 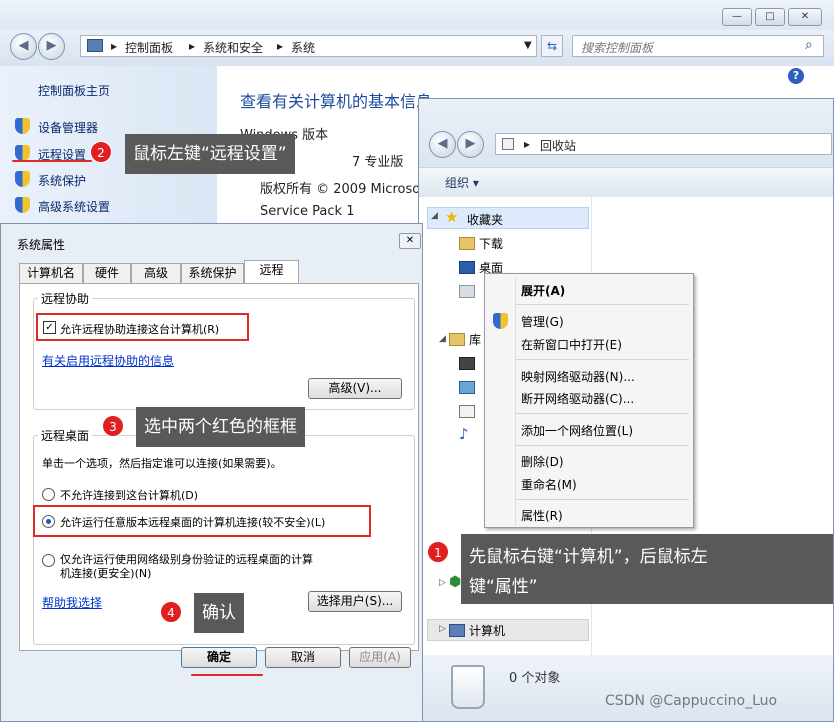 I want to click on help-me-choose-link: 帮助我选择, so click(x=72, y=602).